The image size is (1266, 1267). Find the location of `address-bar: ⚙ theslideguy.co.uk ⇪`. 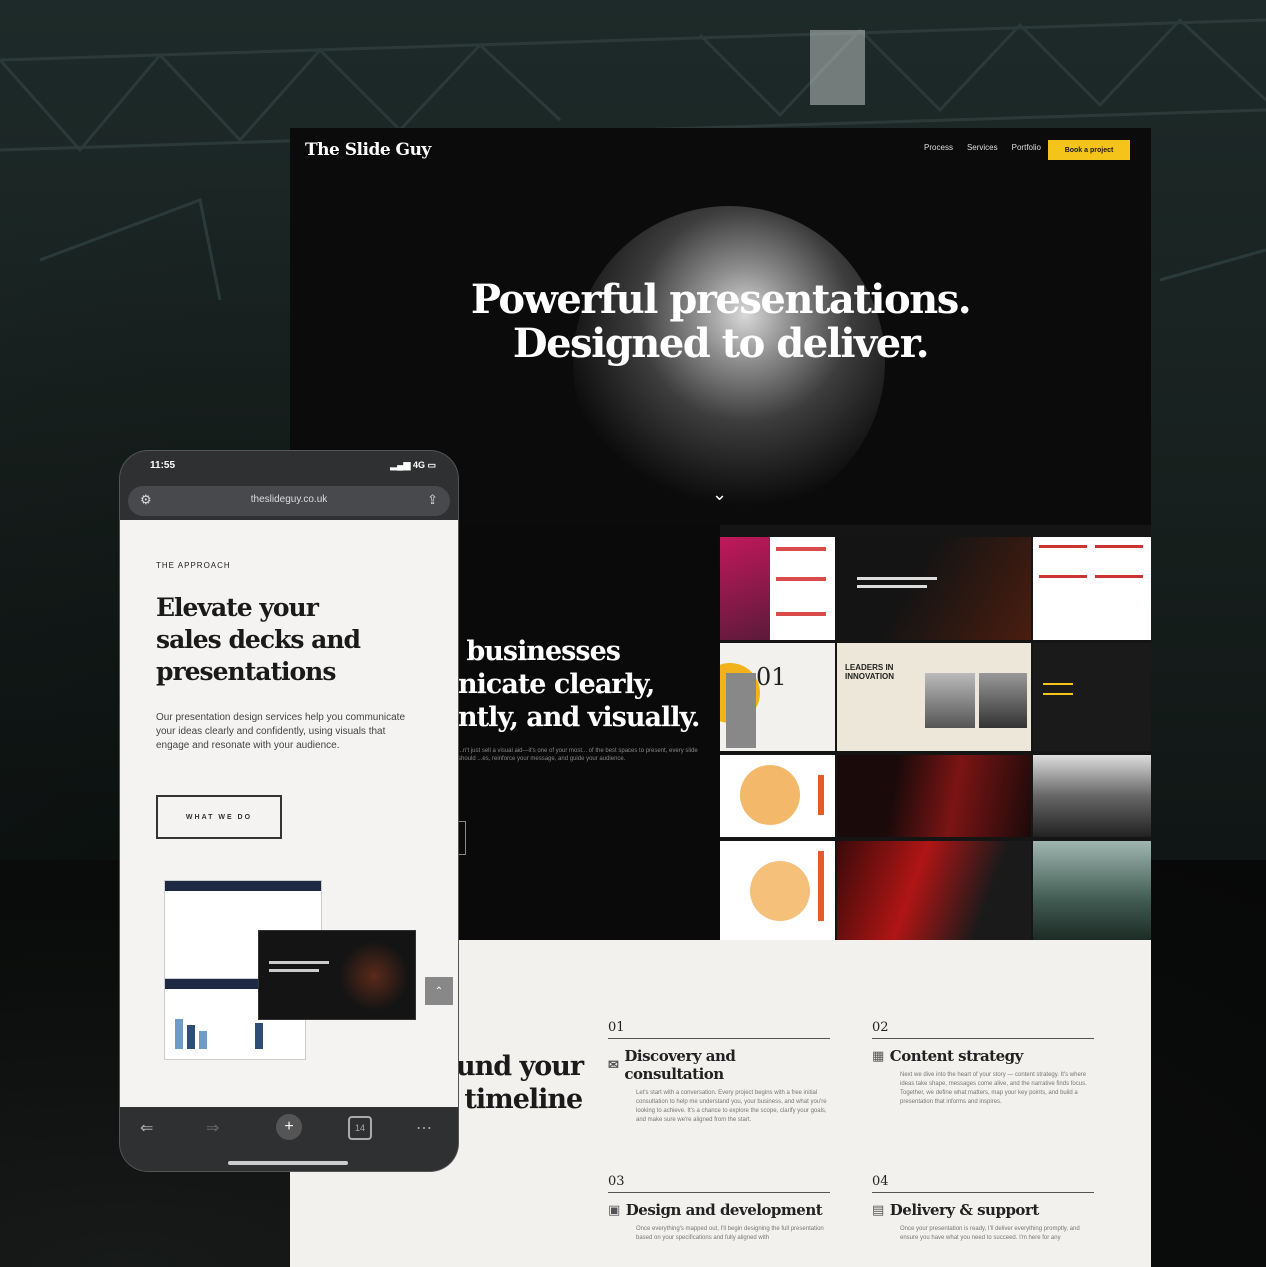

address-bar: ⚙ theslideguy.co.uk ⇪ is located at coordinates (289, 501).